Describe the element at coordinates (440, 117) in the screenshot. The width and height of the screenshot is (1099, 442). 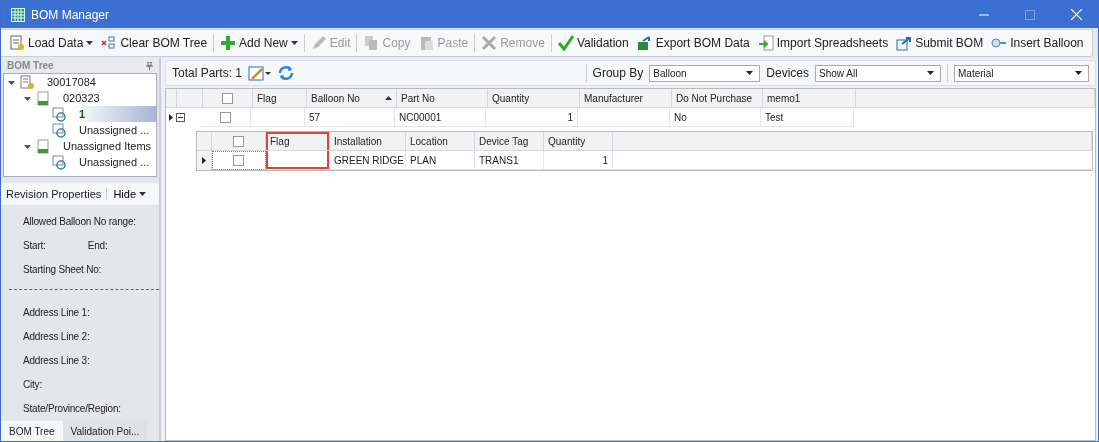
I see `table-cell: NC00001` at that location.